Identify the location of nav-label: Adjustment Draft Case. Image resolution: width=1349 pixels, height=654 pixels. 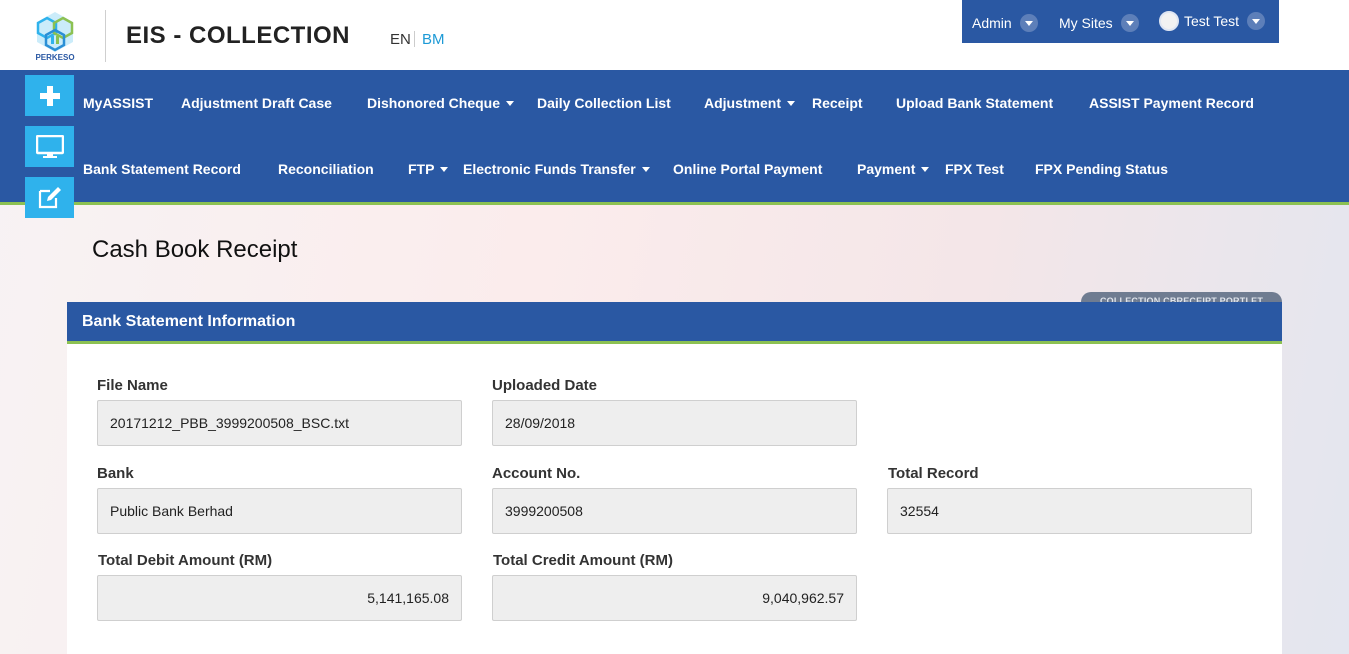
(256, 103).